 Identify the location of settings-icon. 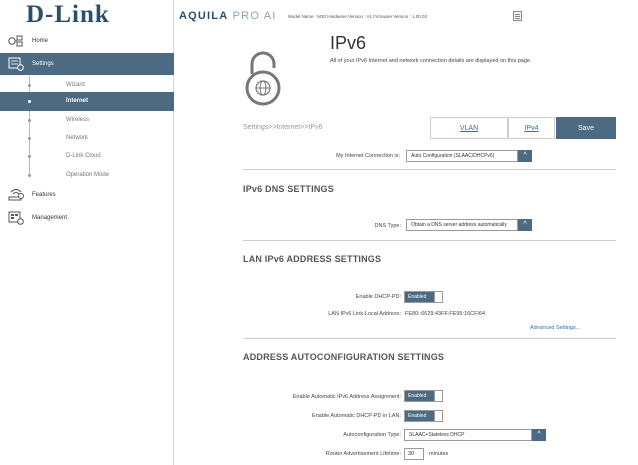
(16, 64).